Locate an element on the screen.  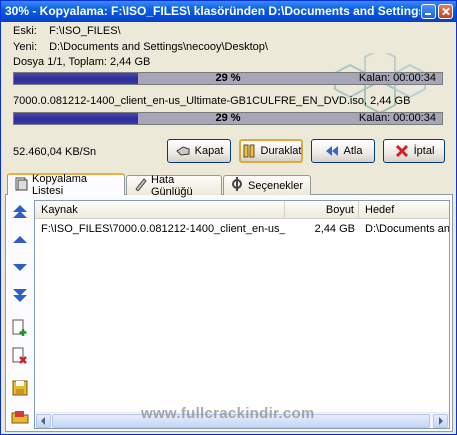
close-button: Kapat is located at coordinates (199, 151).